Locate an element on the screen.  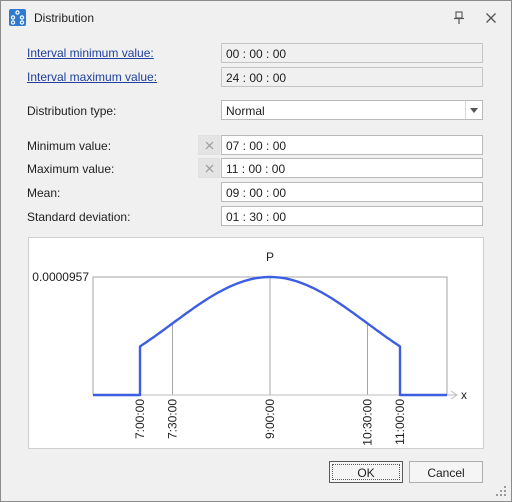
std-dev-label: Standard deviation: is located at coordinates (79, 217).